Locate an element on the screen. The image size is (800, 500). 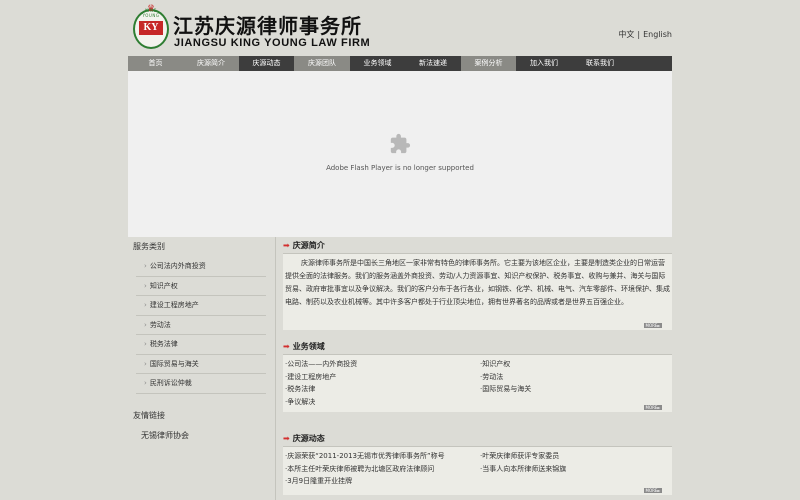
sidebar-item-labor-law: › 劳动法 is located at coordinates (201, 325).